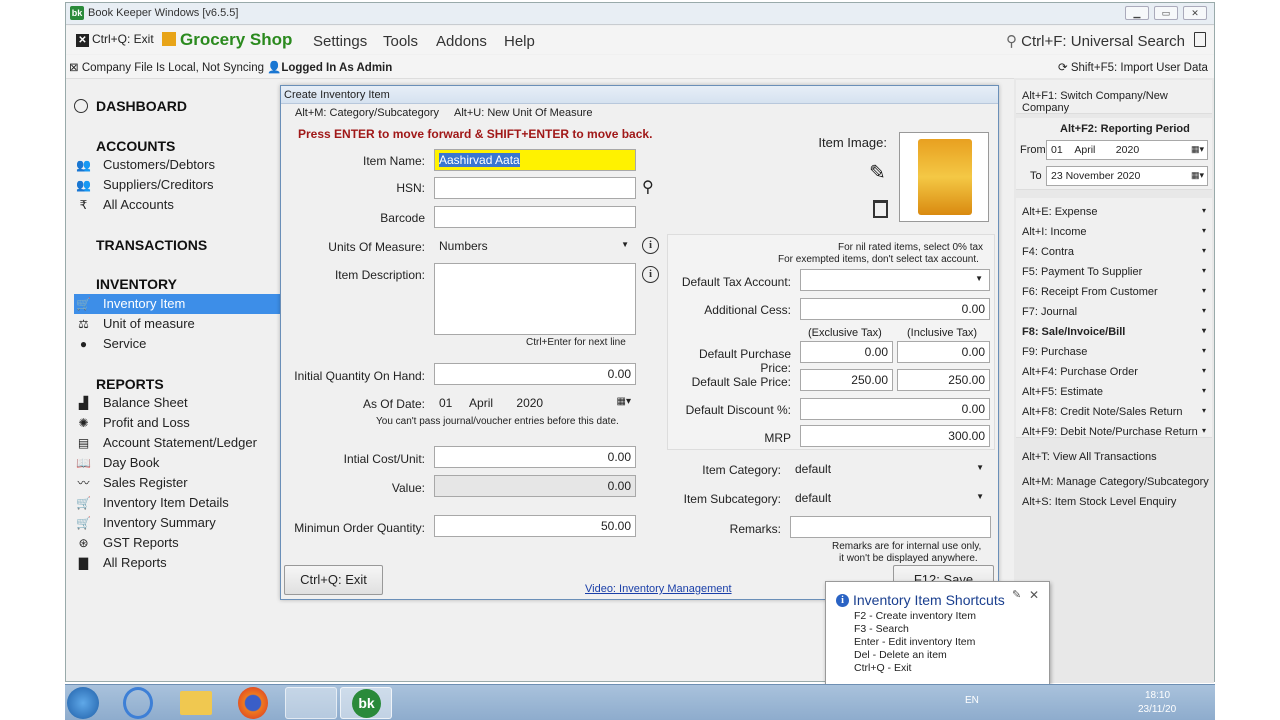  What do you see at coordinates (163, 13) in the screenshot?
I see `window-title: Book Keeper Windows [v6.5.5]` at bounding box center [163, 13].